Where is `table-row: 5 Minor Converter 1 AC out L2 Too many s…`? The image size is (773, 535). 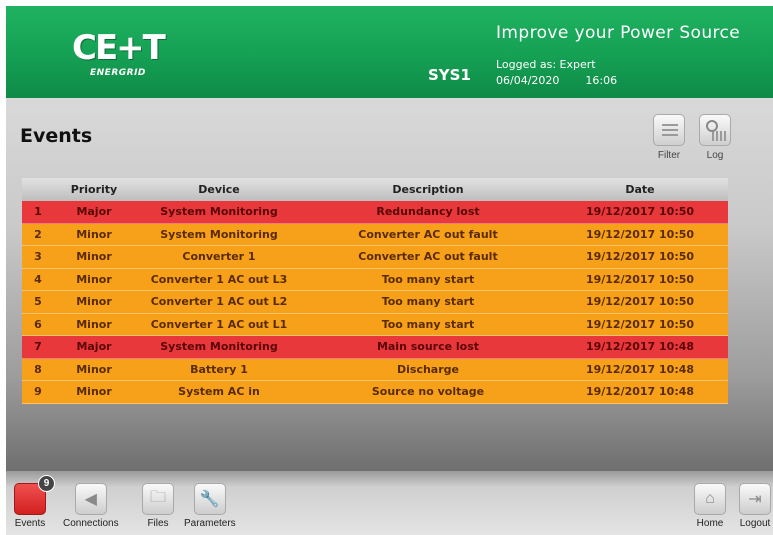 table-row: 5 Minor Converter 1 AC out L2 Too many s… is located at coordinates (375, 302).